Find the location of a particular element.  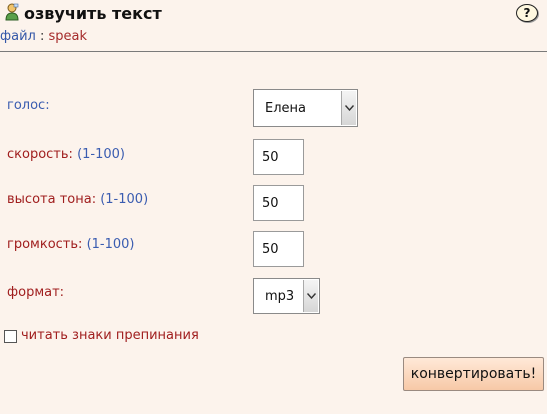

pitch-label-text: высота тона: is located at coordinates (52, 199).